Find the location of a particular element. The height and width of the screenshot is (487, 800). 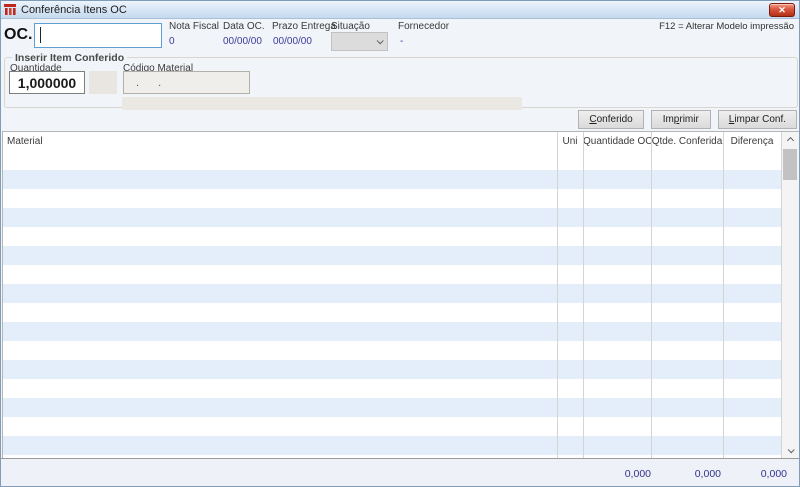

situacao-dropdown is located at coordinates (359, 41).